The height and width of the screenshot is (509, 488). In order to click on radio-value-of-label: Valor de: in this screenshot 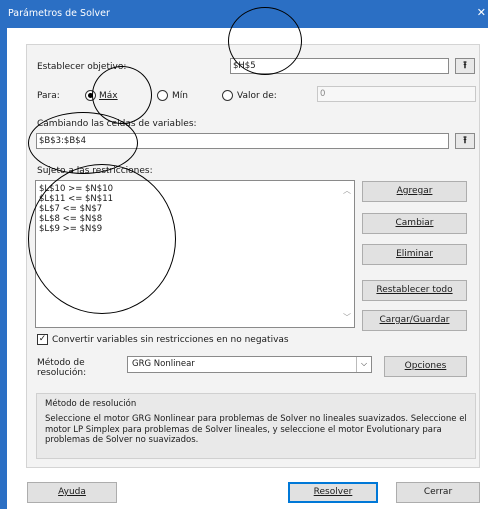, I will do `click(257, 96)`.